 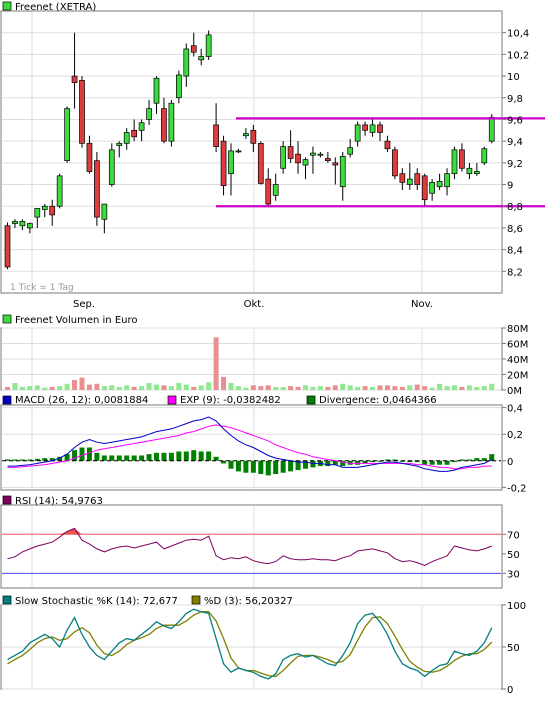 What do you see at coordinates (513, 535) in the screenshot?
I see `rsi-tick-label: 70` at bounding box center [513, 535].